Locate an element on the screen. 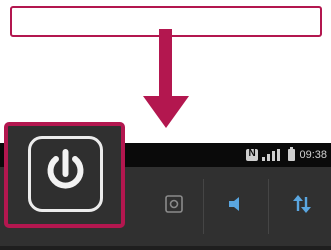 This screenshot has height=250, width=331. panel-bottom-strip is located at coordinates (165, 248).